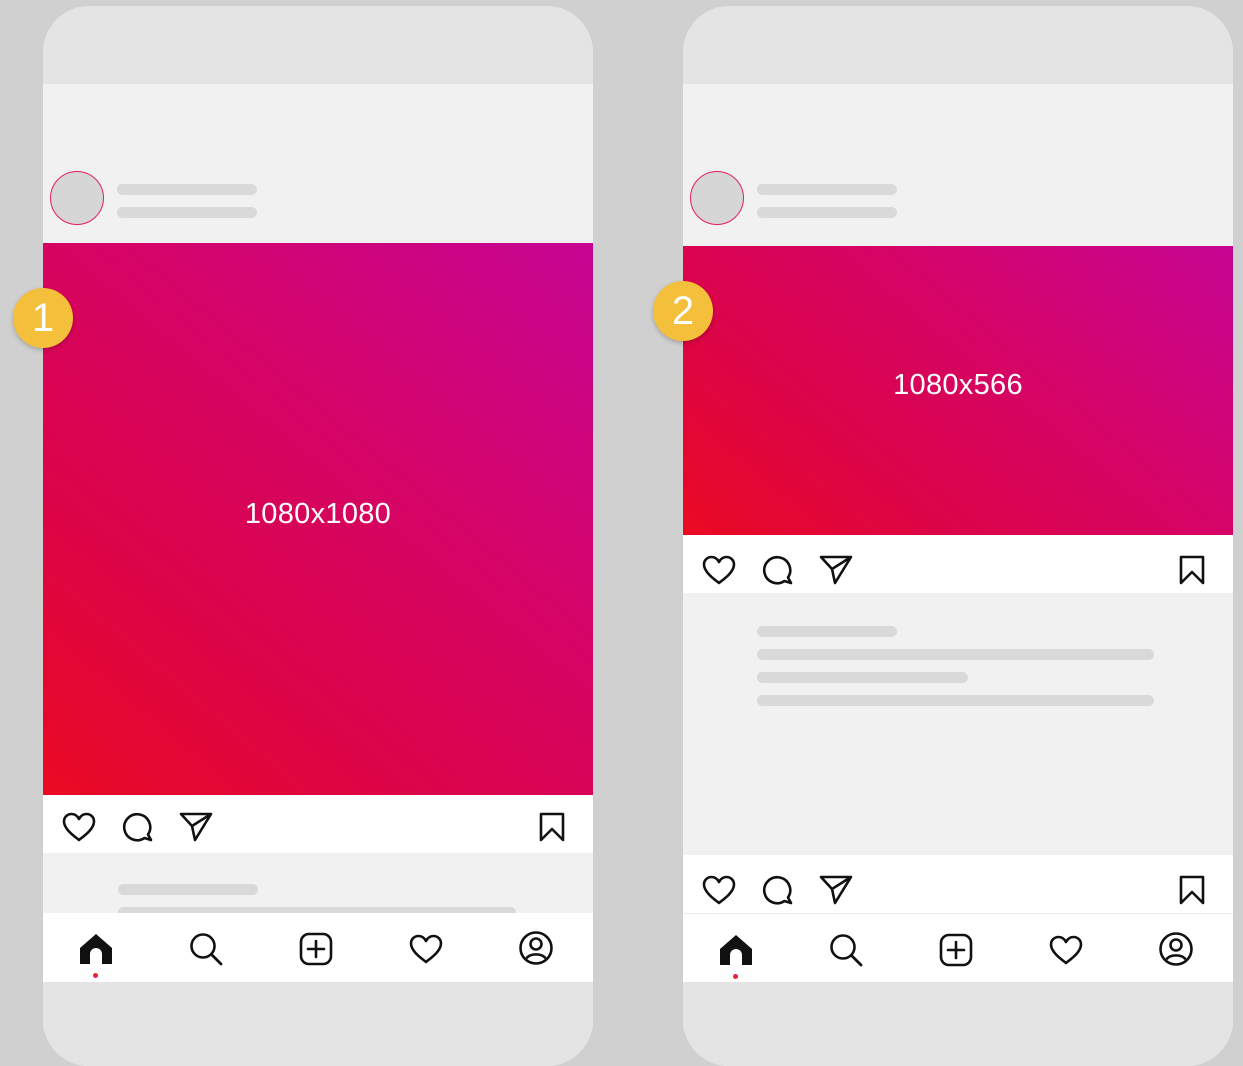  What do you see at coordinates (43, 318) in the screenshot?
I see `step-badge-1: 1` at bounding box center [43, 318].